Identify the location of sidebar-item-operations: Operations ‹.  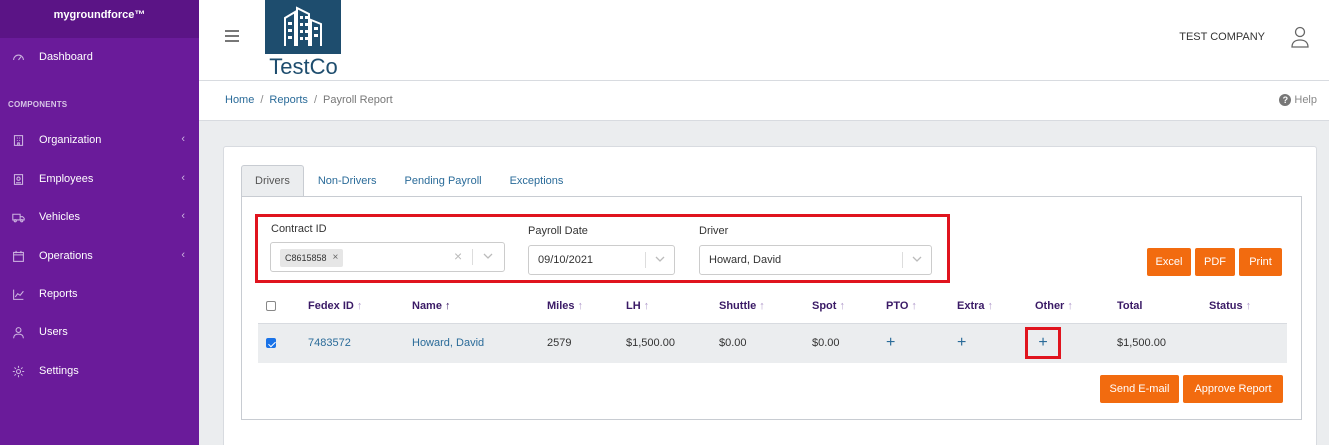
(99, 256).